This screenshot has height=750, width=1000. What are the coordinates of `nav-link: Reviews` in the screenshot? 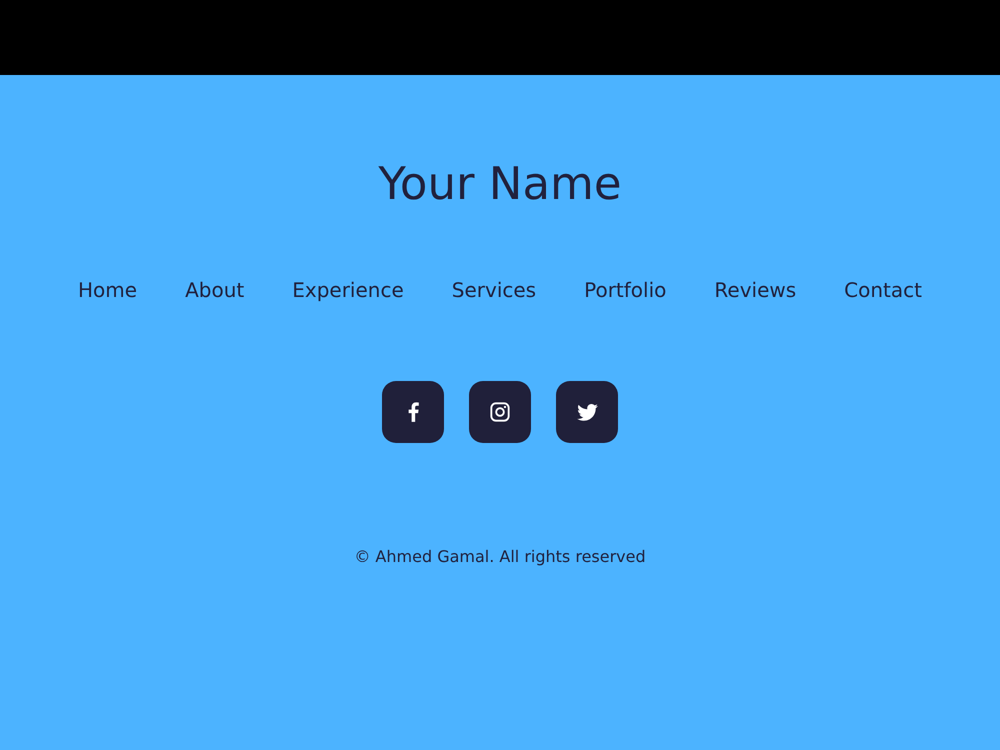 It's located at (755, 290).